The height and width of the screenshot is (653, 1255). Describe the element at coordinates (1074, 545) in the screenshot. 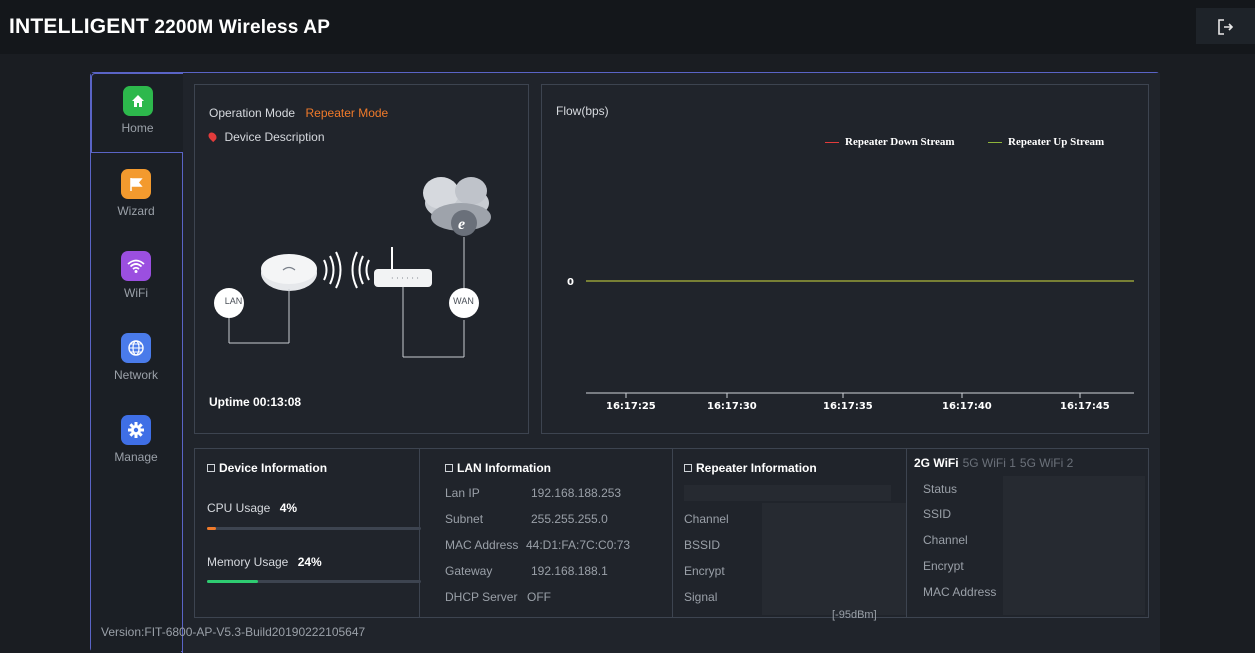

I see `wifi-values-area` at that location.